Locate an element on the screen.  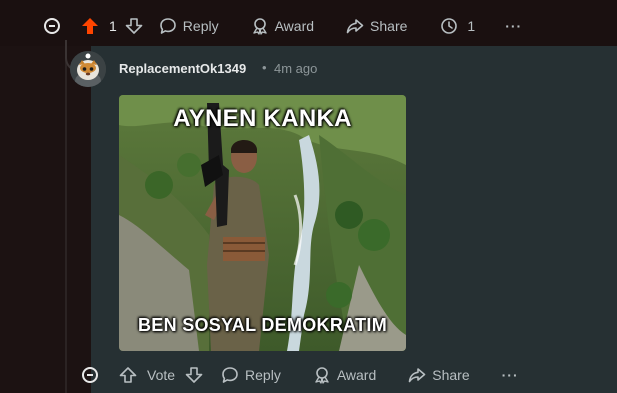
meme-bottom-text: BEN SOSYAL DEMOKRATIM is located at coordinates (262, 325).